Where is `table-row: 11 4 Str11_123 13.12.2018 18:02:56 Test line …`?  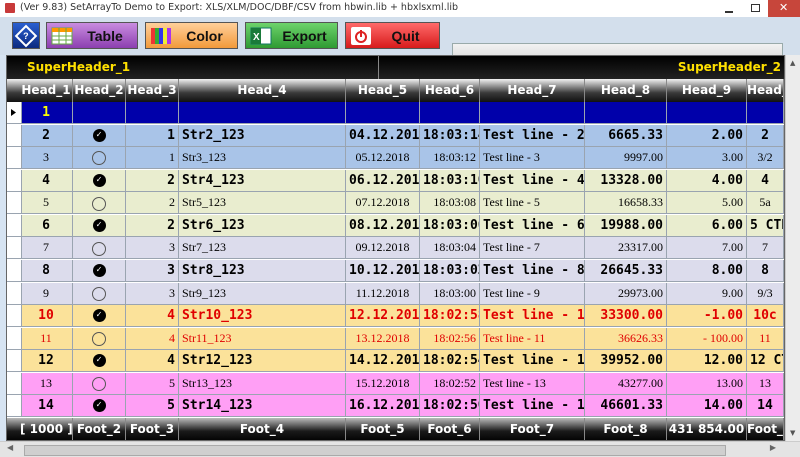 table-row: 11 4 Str11_123 13.12.2018 18:02:56 Test line … is located at coordinates (395, 338).